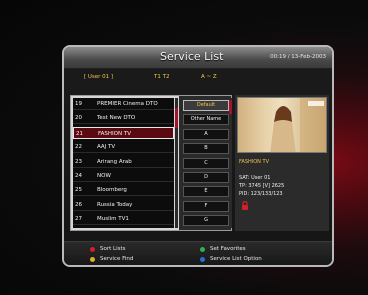 Image resolution: width=368 pixels, height=295 pixels. Describe the element at coordinates (261, 194) in the screenshot. I see `info-pid: PID: 123/133/123` at that location.